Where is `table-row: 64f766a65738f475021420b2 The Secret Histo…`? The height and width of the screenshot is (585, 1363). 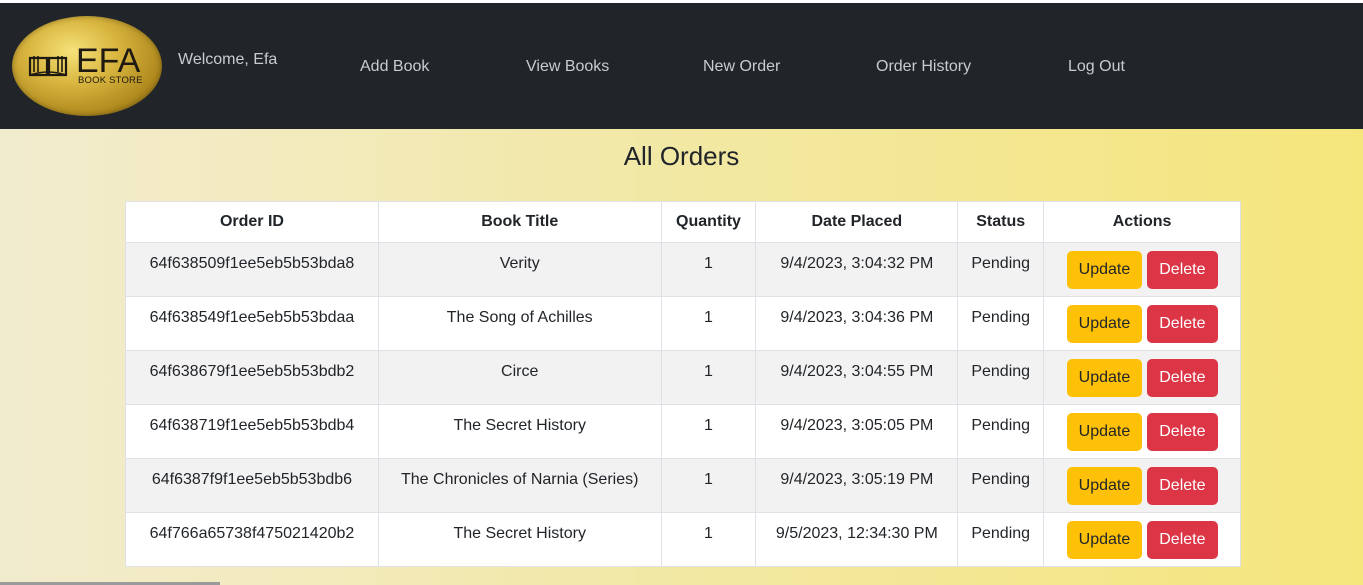 table-row: 64f766a65738f475021420b2 The Secret Histo… is located at coordinates (683, 539).